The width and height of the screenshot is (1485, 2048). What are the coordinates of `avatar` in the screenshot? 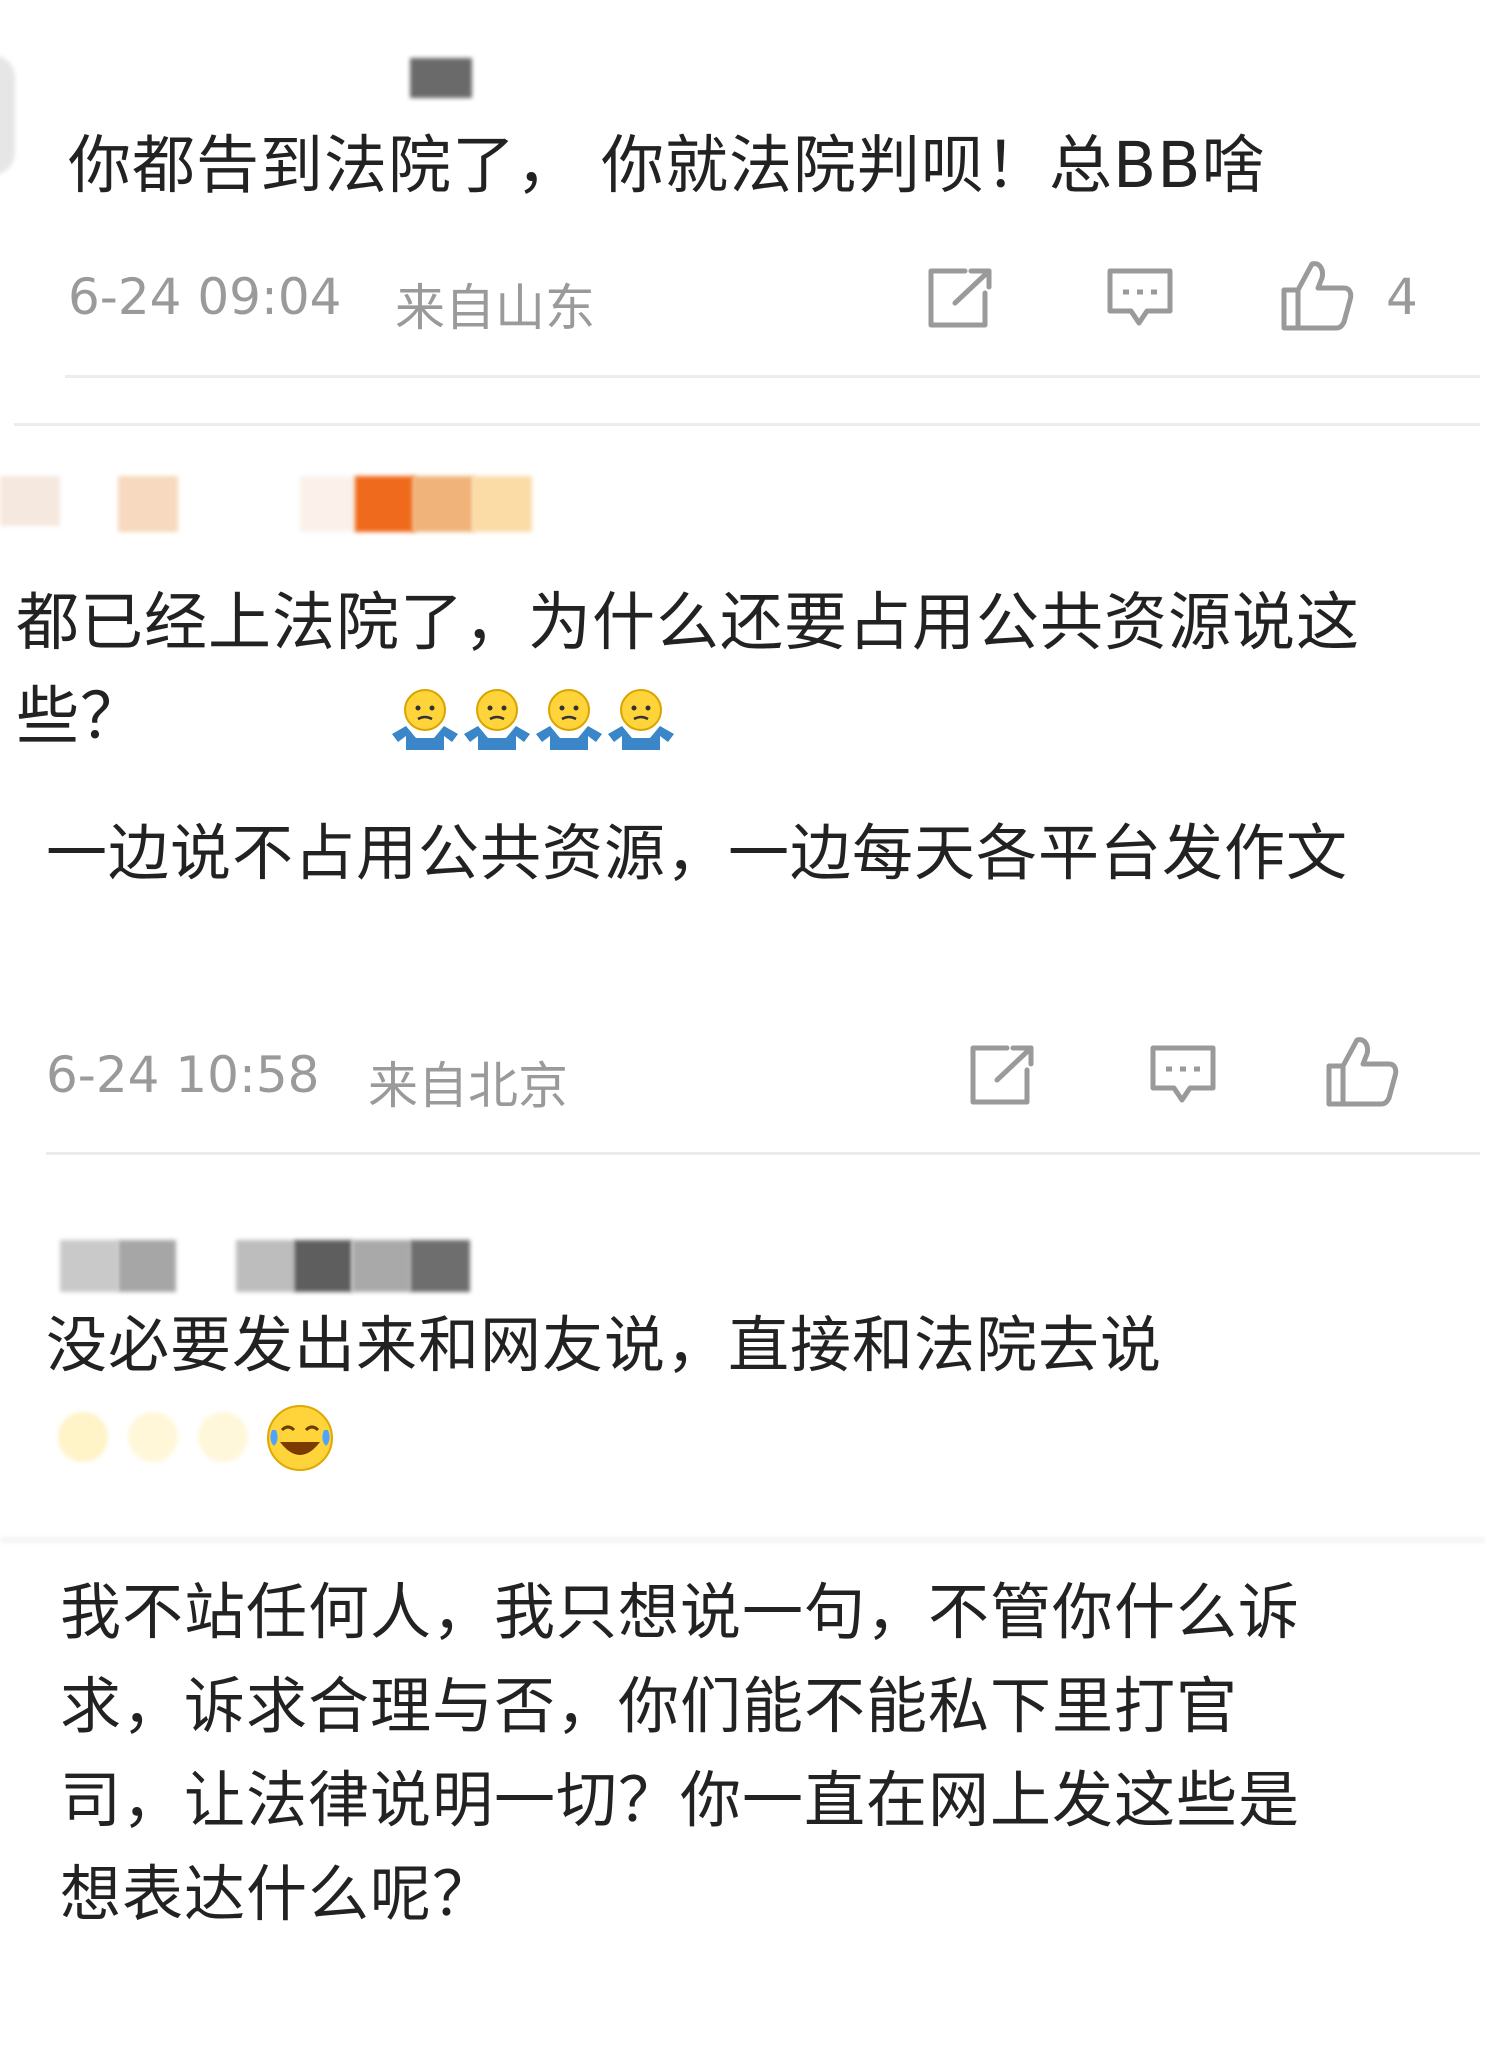 It's located at (7, 115).